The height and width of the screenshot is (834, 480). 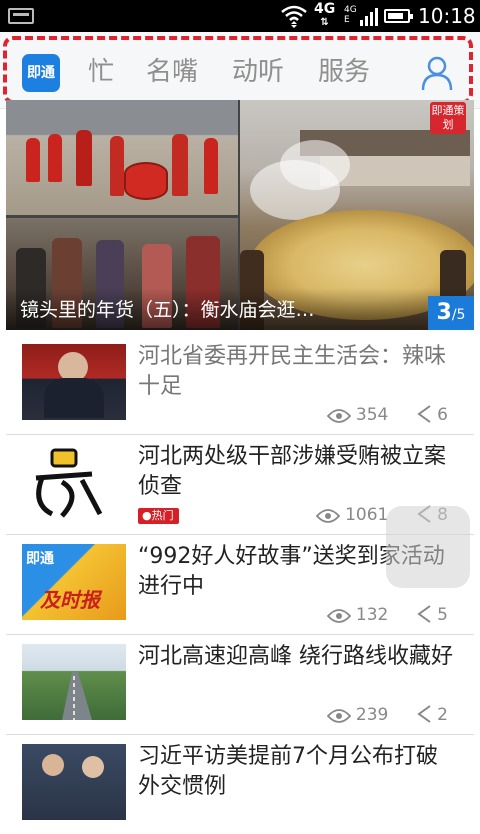 I want to click on user-icon, so click(x=437, y=73).